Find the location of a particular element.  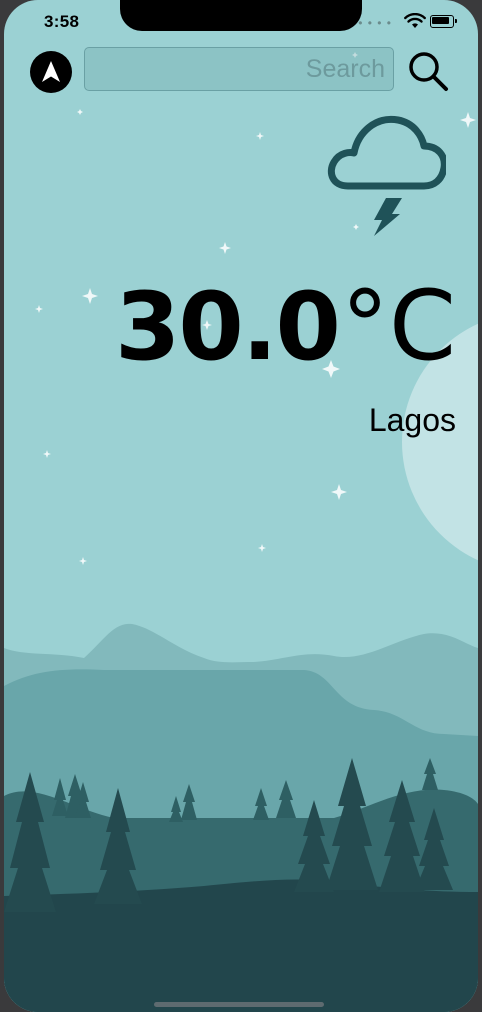

magnifier-icon is located at coordinates (428, 71).